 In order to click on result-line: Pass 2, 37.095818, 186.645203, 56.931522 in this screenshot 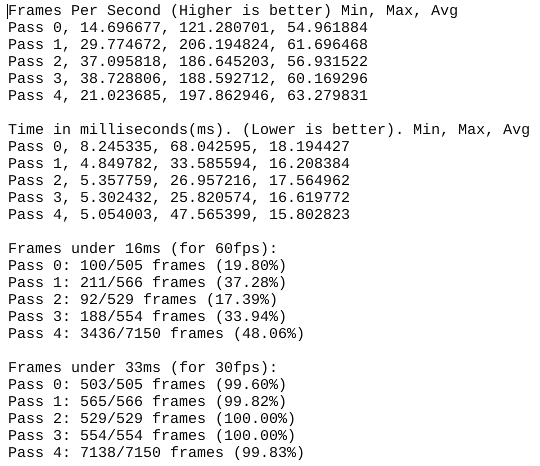, I will do `click(188, 62)`.